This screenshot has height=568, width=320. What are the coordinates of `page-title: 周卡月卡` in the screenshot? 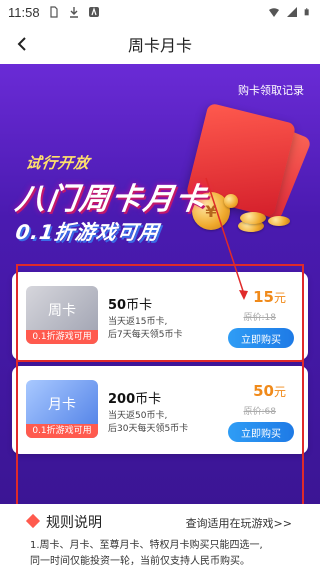 It's located at (159, 46).